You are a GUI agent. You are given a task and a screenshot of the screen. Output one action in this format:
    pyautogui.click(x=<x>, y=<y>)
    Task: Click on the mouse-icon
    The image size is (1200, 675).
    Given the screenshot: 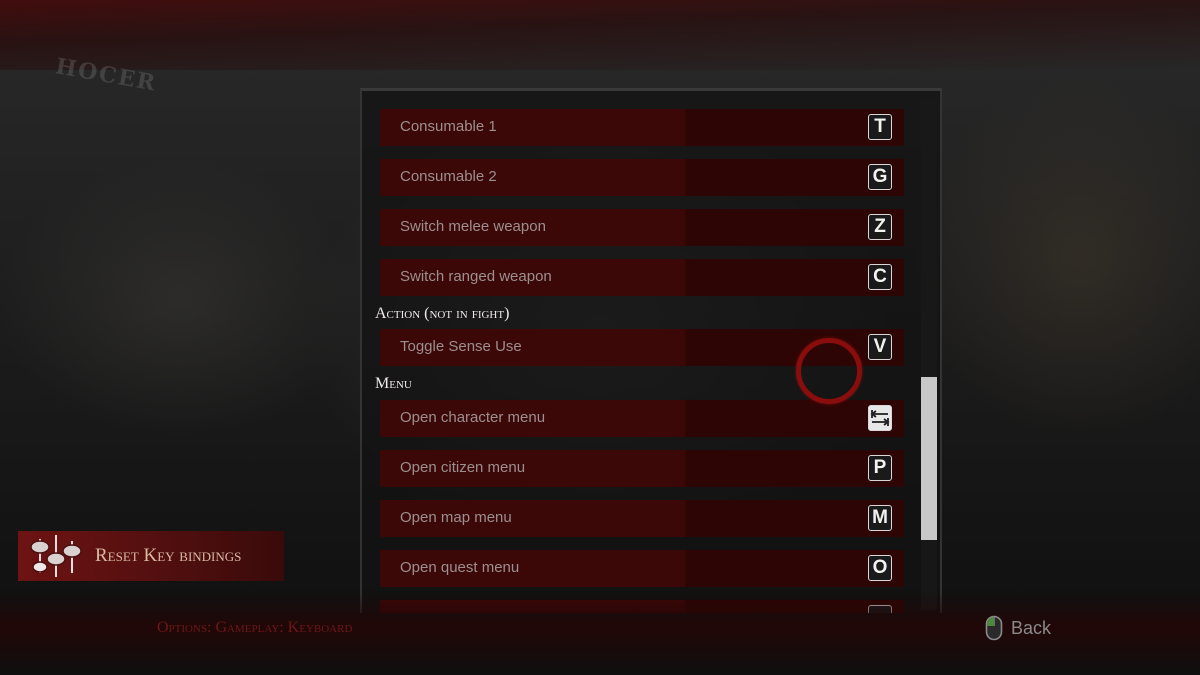 What is the action you would take?
    pyautogui.click(x=994, y=628)
    